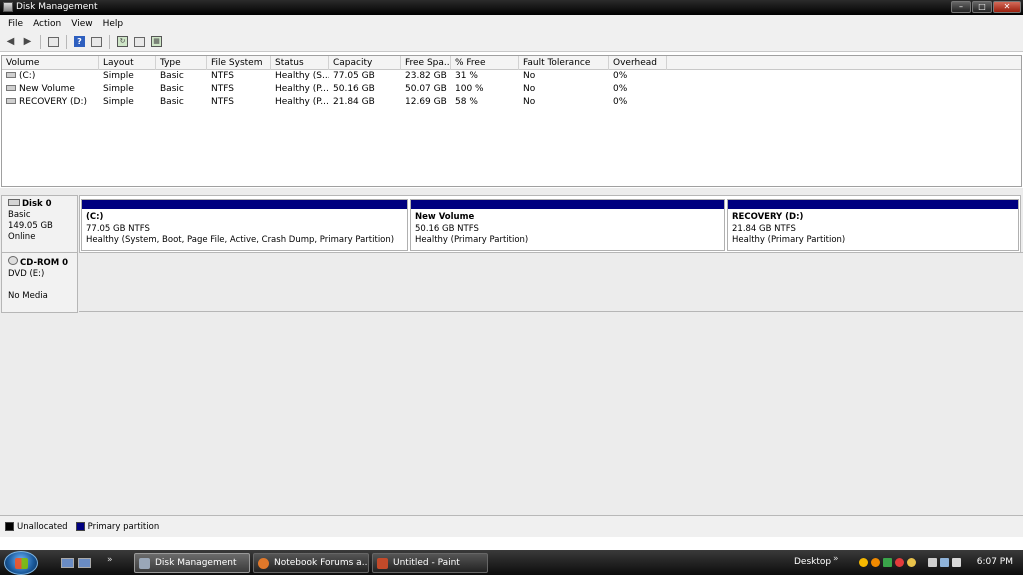 Image resolution: width=1023 pixels, height=575 pixels. What do you see at coordinates (96, 41) in the screenshot?
I see `show-hide-icon` at bounding box center [96, 41].